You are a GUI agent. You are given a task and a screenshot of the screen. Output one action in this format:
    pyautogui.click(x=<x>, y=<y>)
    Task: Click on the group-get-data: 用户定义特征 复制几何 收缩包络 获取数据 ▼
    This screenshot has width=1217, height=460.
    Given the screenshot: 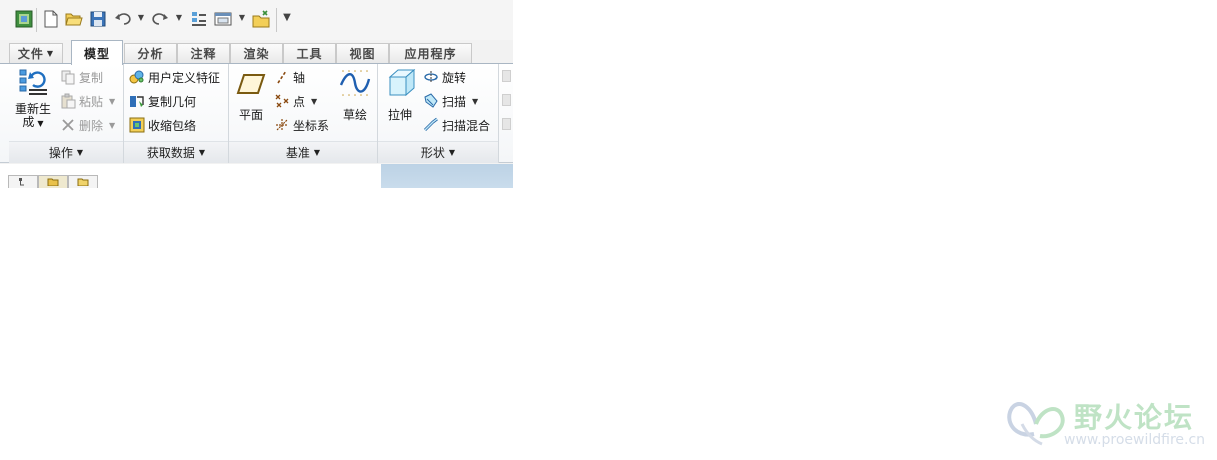 What is the action you would take?
    pyautogui.click(x=176, y=113)
    